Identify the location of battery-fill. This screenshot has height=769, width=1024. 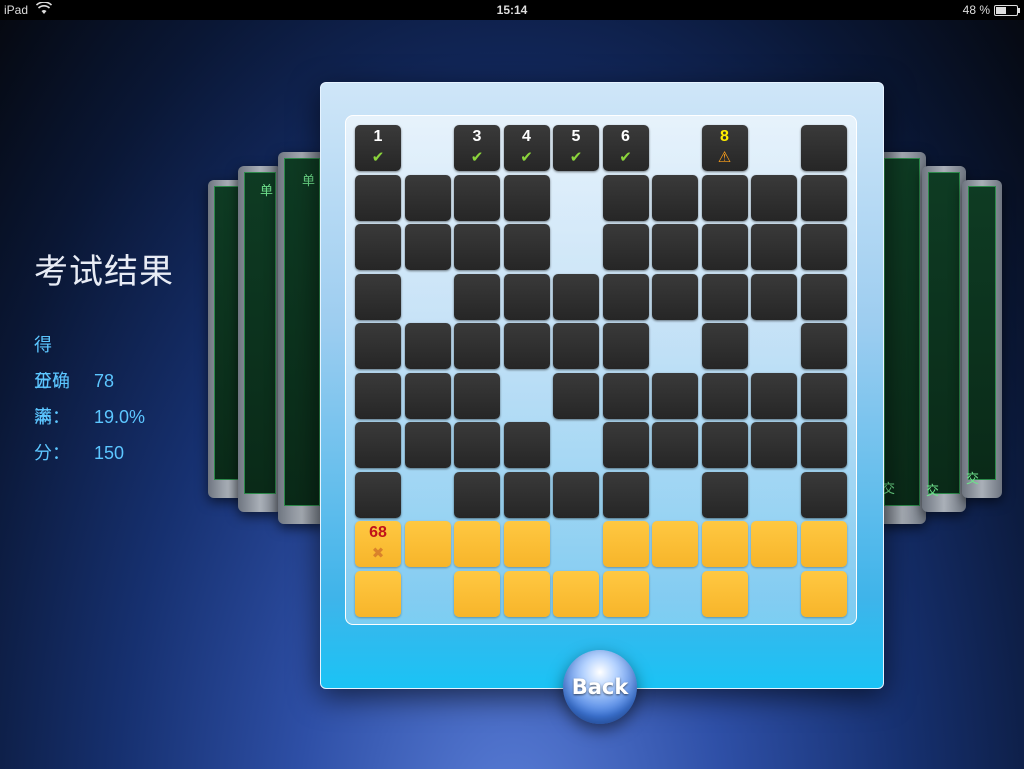
(1001, 10).